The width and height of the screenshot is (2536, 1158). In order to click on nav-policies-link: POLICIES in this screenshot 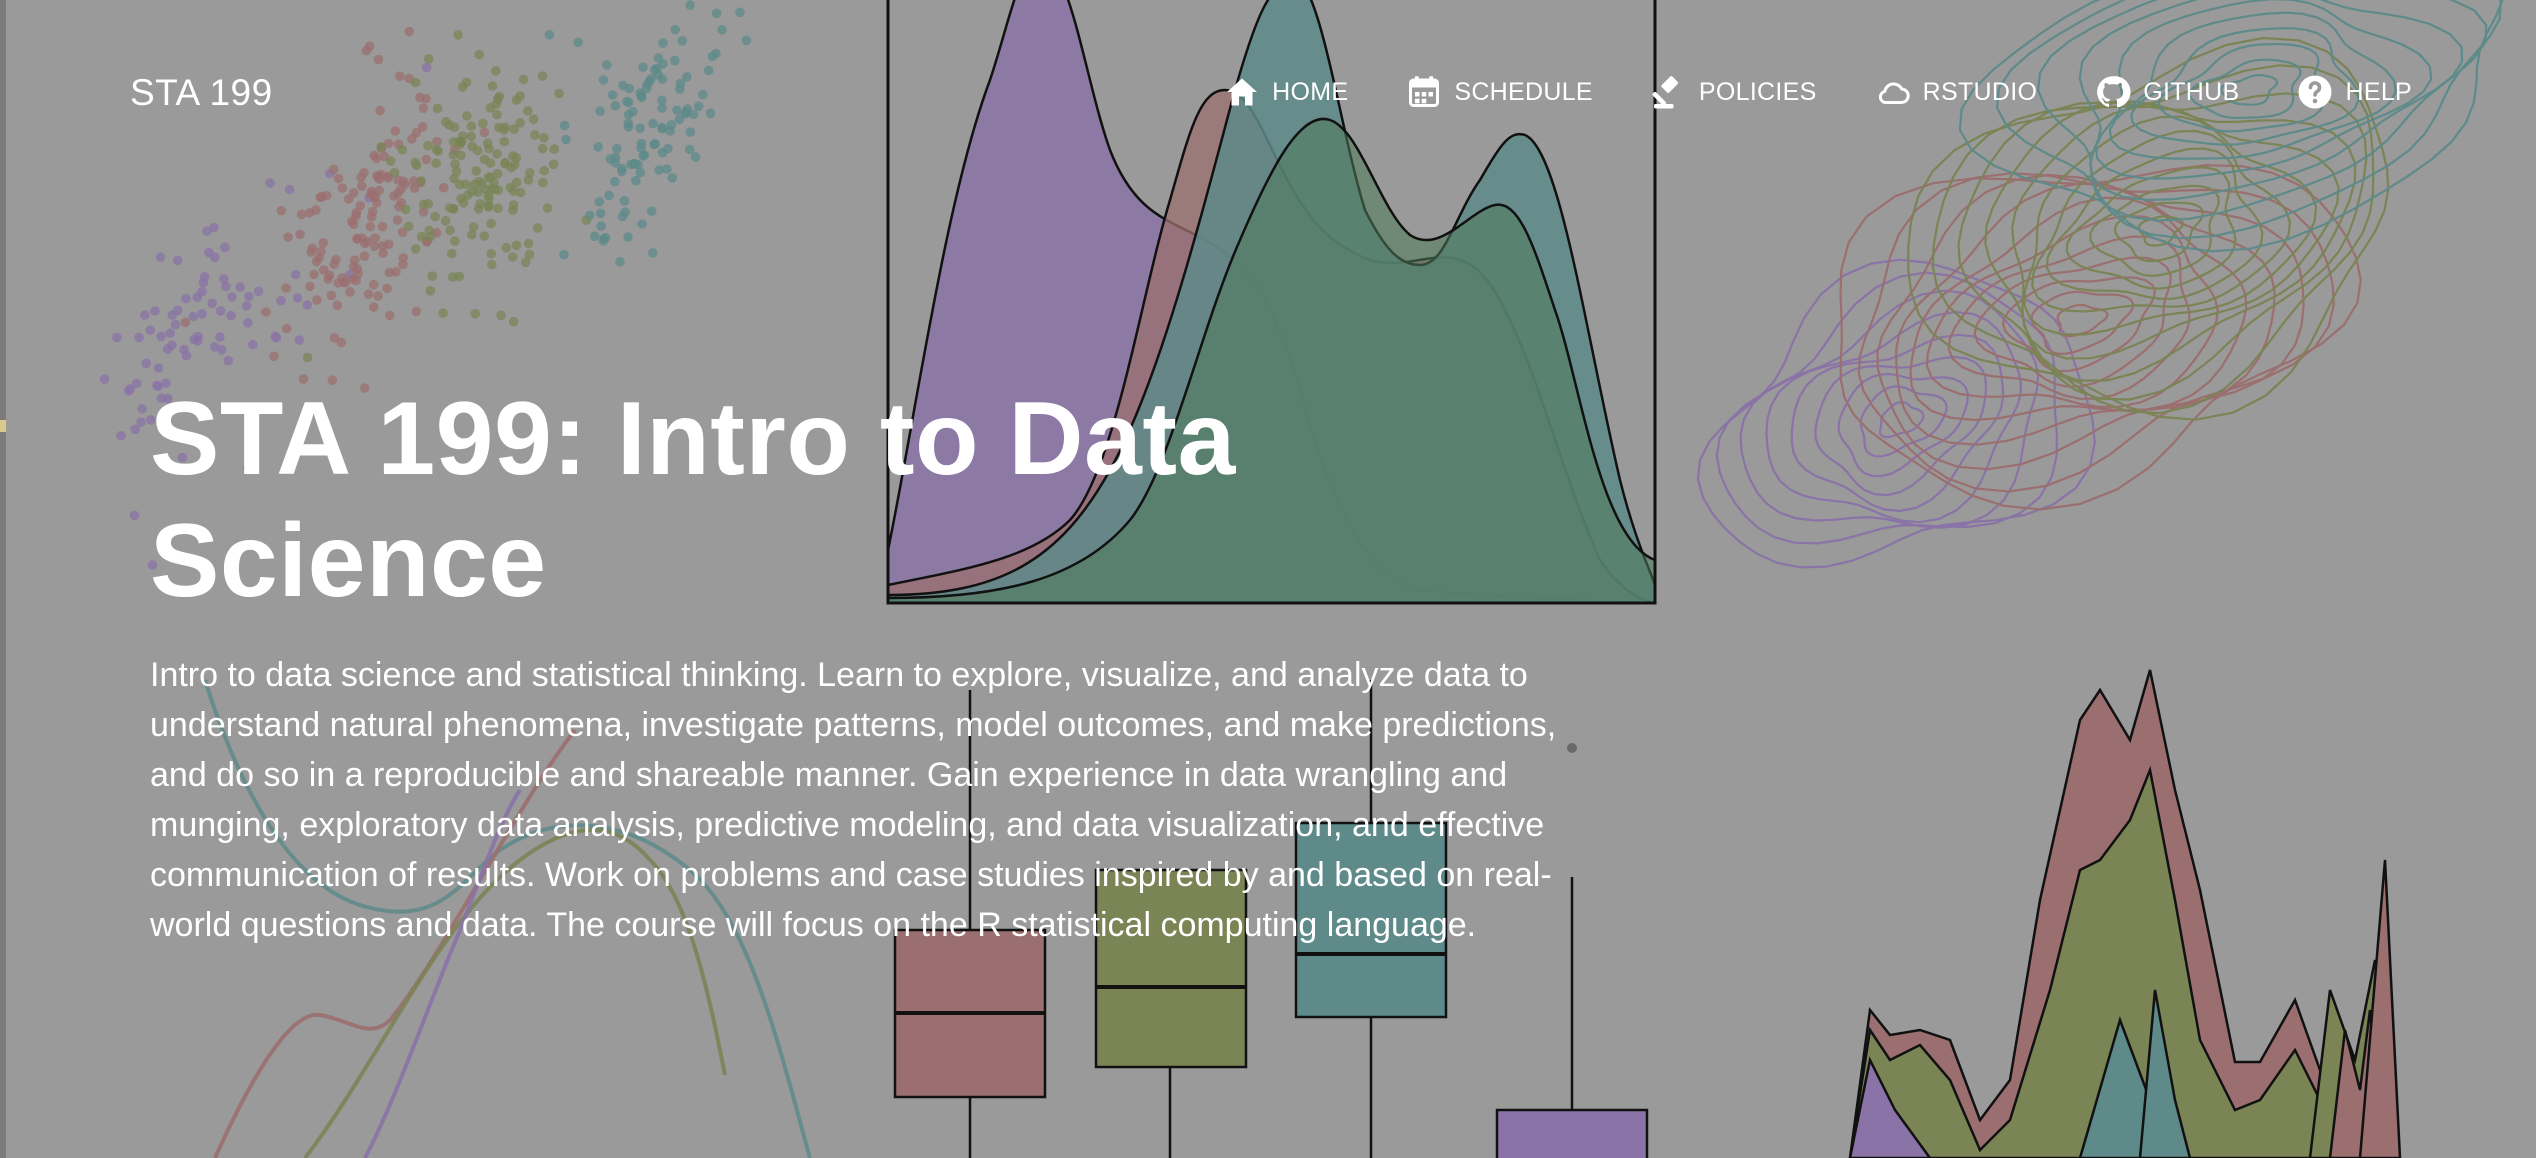, I will do `click(1734, 92)`.